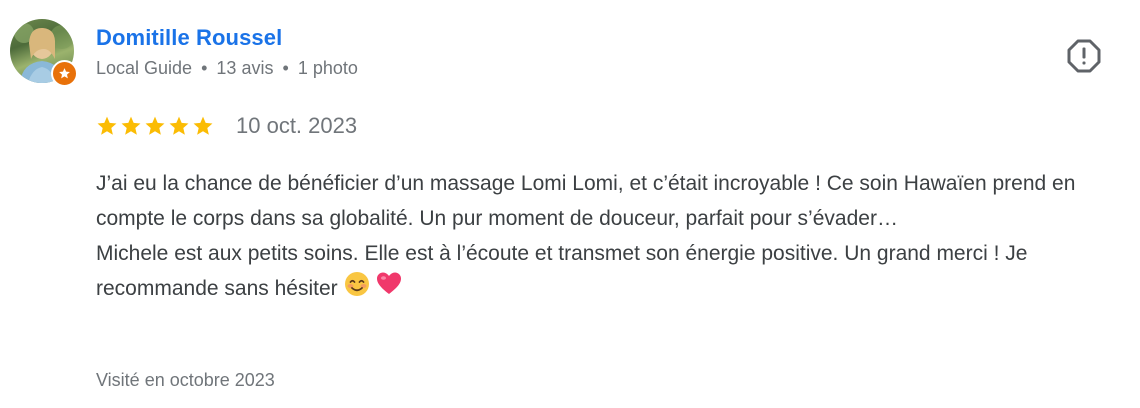 The height and width of the screenshot is (408, 1140). I want to click on reviewer-meta: Local Guide • 13 avis • 1 photo, so click(227, 68).